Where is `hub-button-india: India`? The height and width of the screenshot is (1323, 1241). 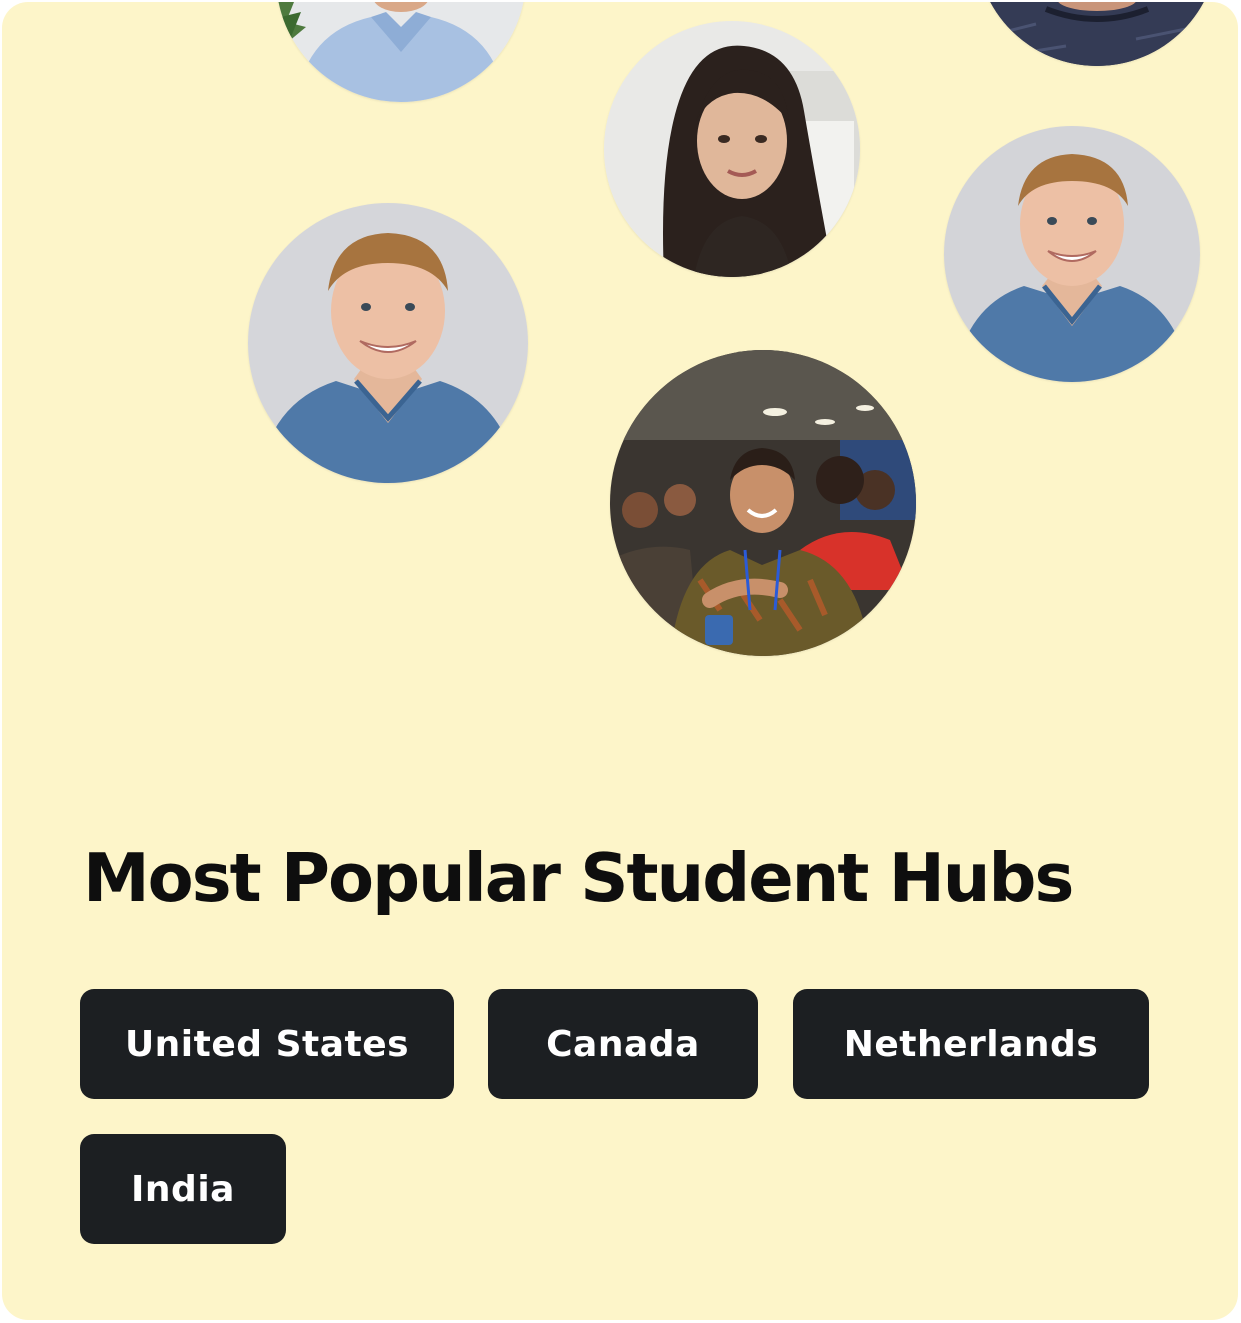 hub-button-india: India is located at coordinates (183, 1189).